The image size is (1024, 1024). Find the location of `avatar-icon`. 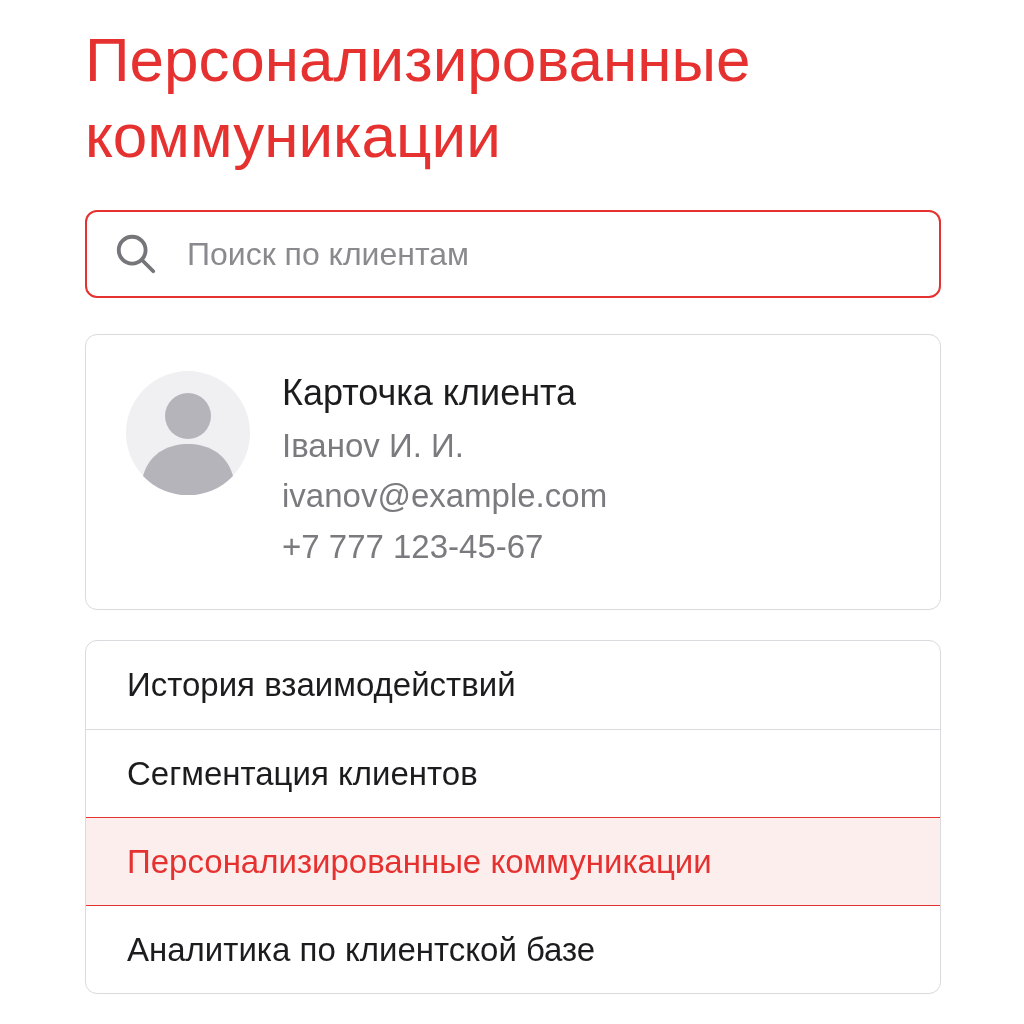

avatar-icon is located at coordinates (188, 433).